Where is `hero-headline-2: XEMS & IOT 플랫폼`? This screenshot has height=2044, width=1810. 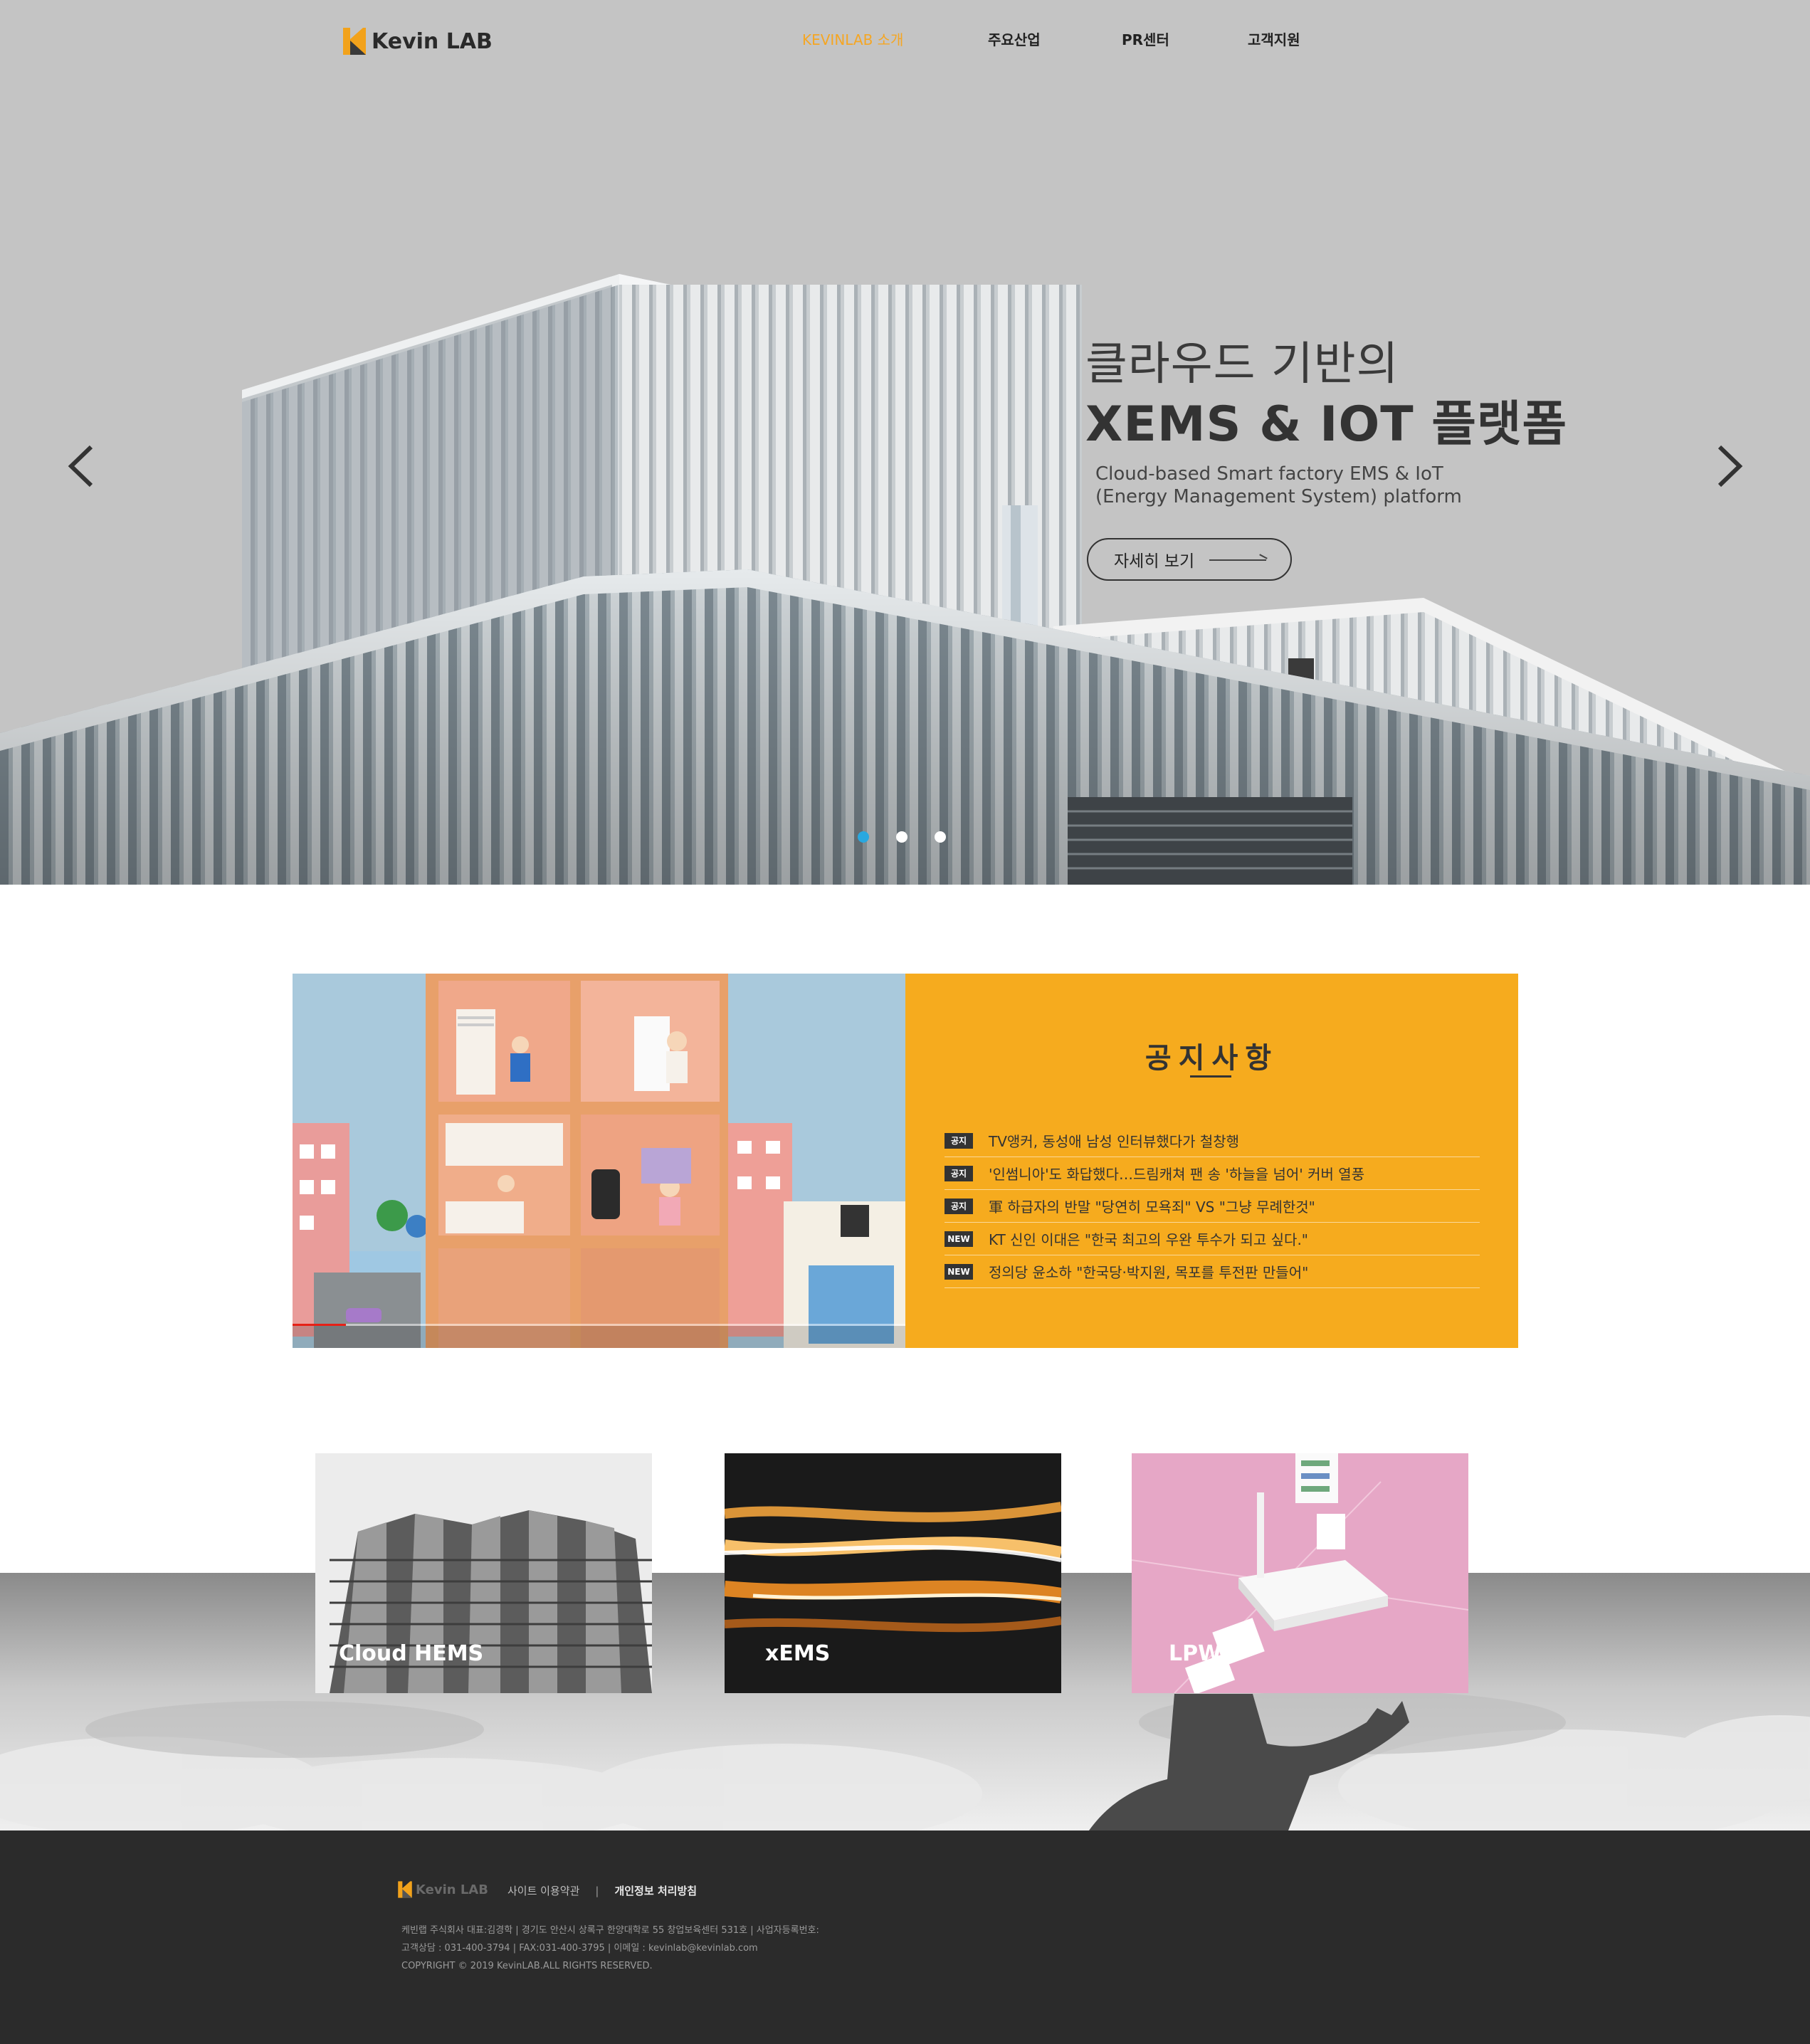
hero-headline-2: XEMS & IOT 플랫폼 is located at coordinates (1327, 424).